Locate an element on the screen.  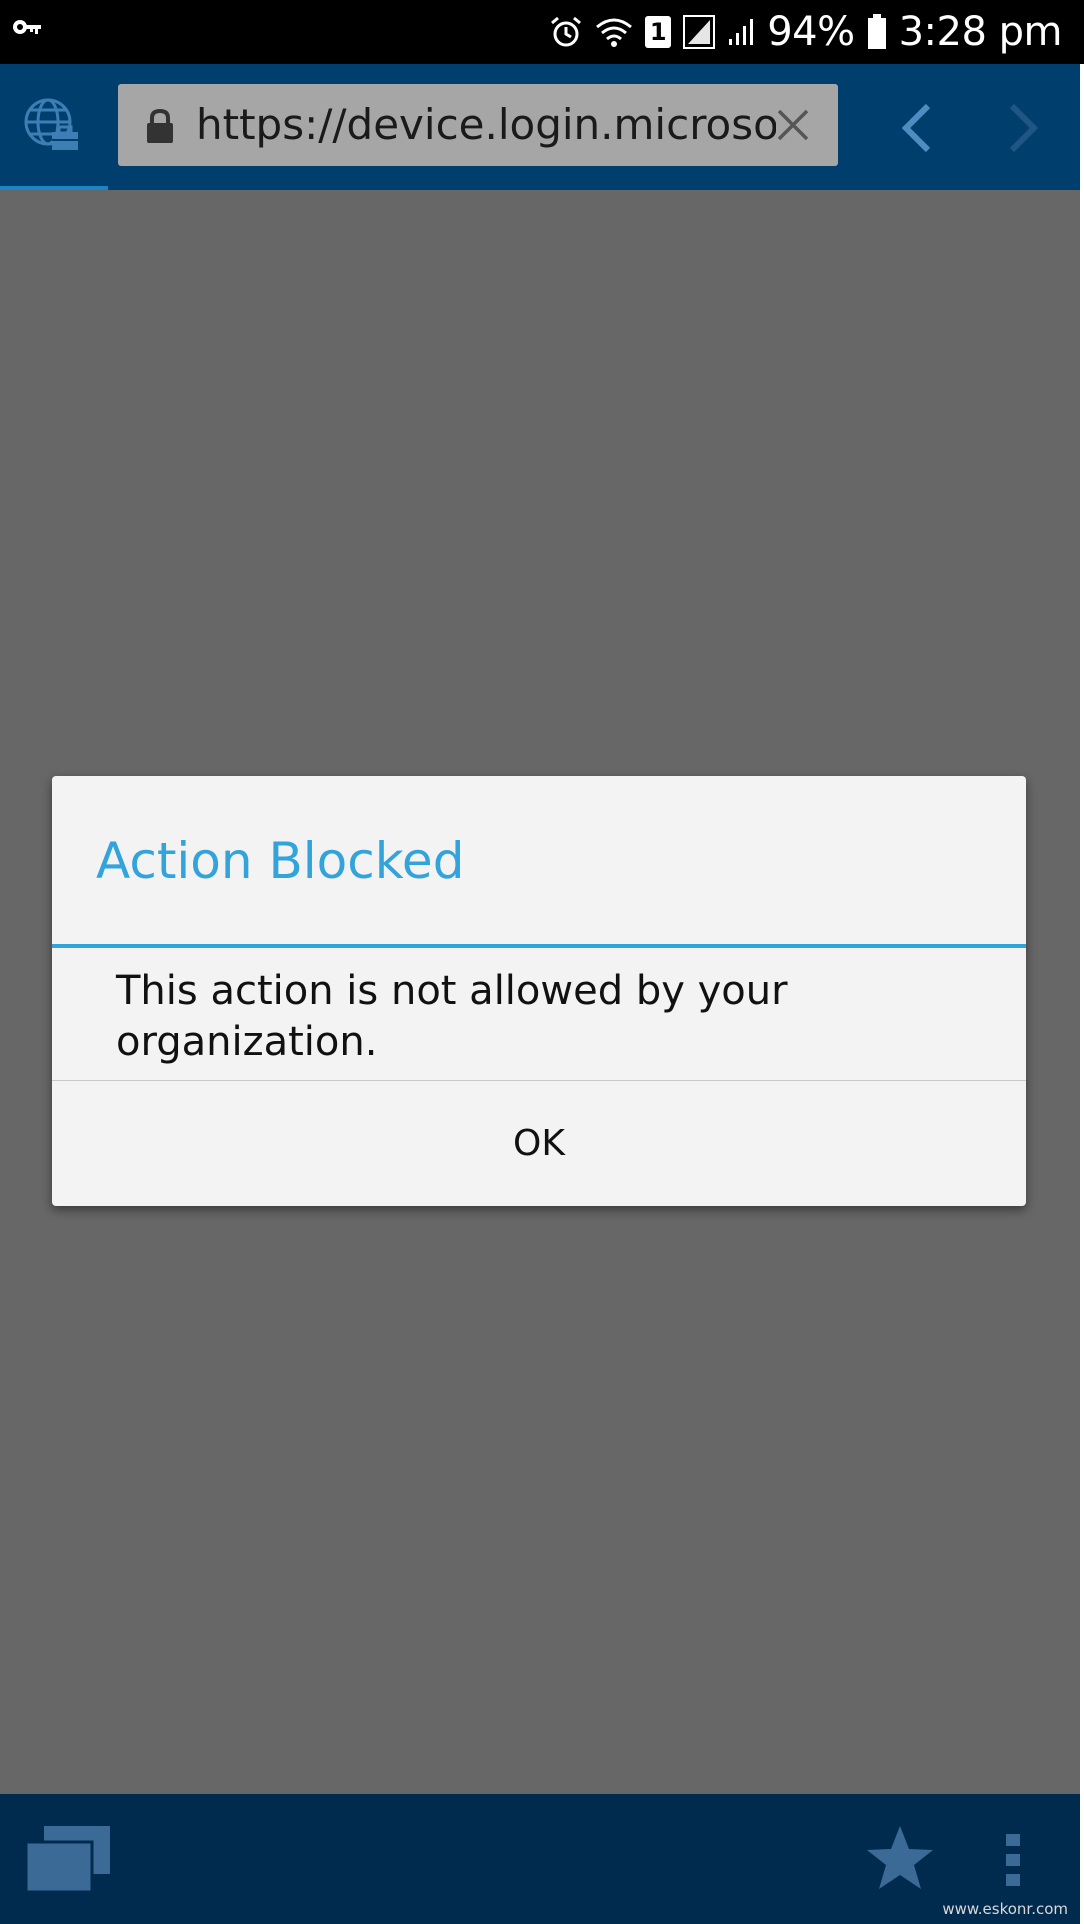
sim-label: 1 is located at coordinates (658, 32).